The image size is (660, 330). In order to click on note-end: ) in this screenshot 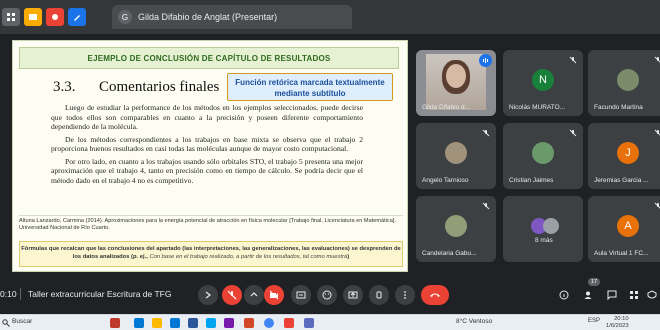, I will do `click(348, 257)`.